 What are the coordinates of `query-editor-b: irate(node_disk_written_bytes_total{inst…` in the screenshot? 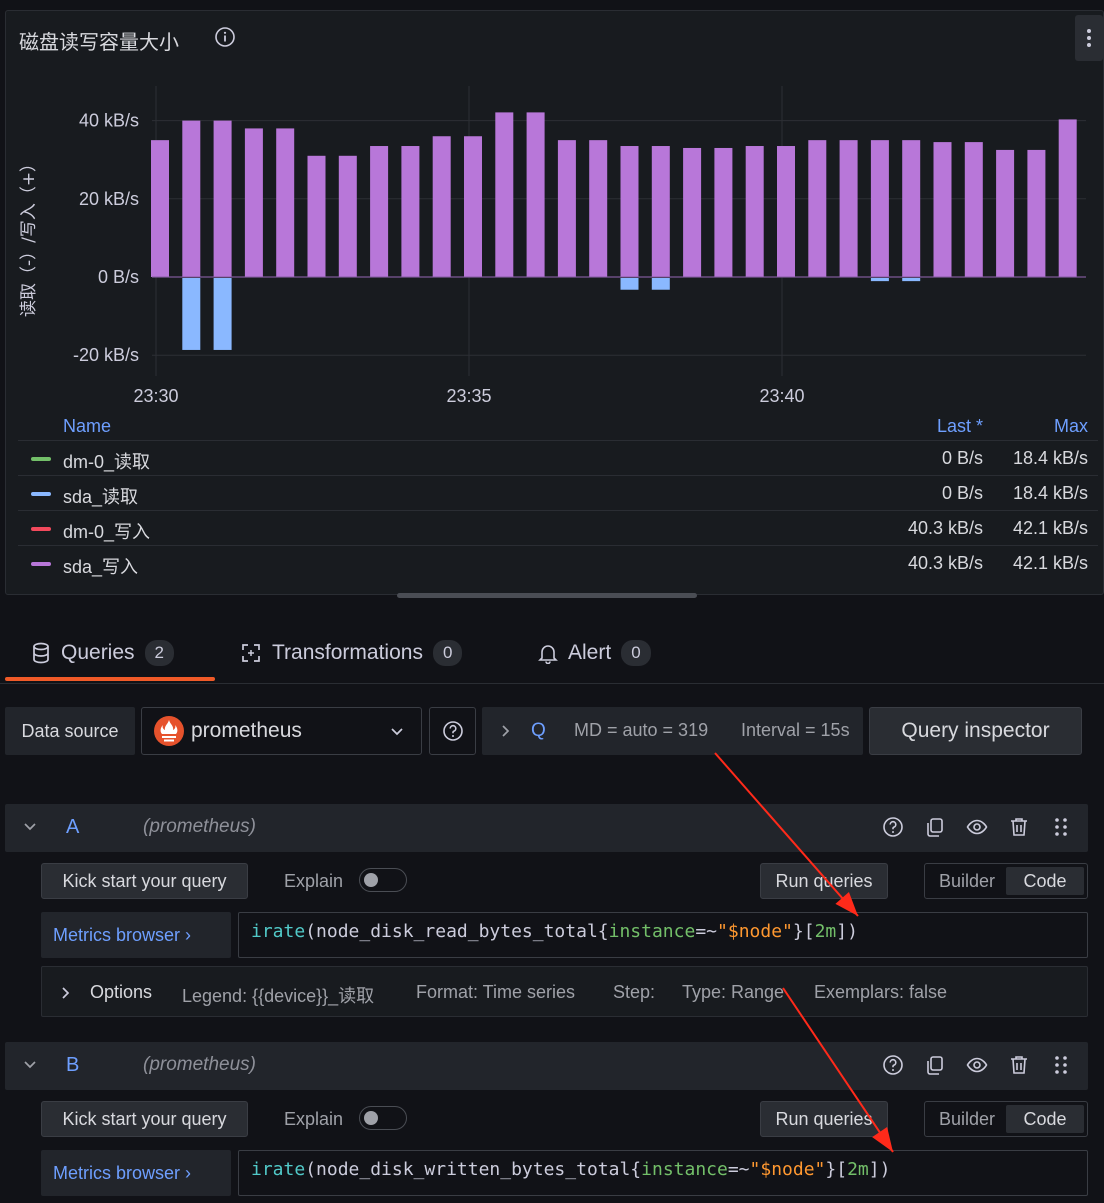 It's located at (663, 1173).